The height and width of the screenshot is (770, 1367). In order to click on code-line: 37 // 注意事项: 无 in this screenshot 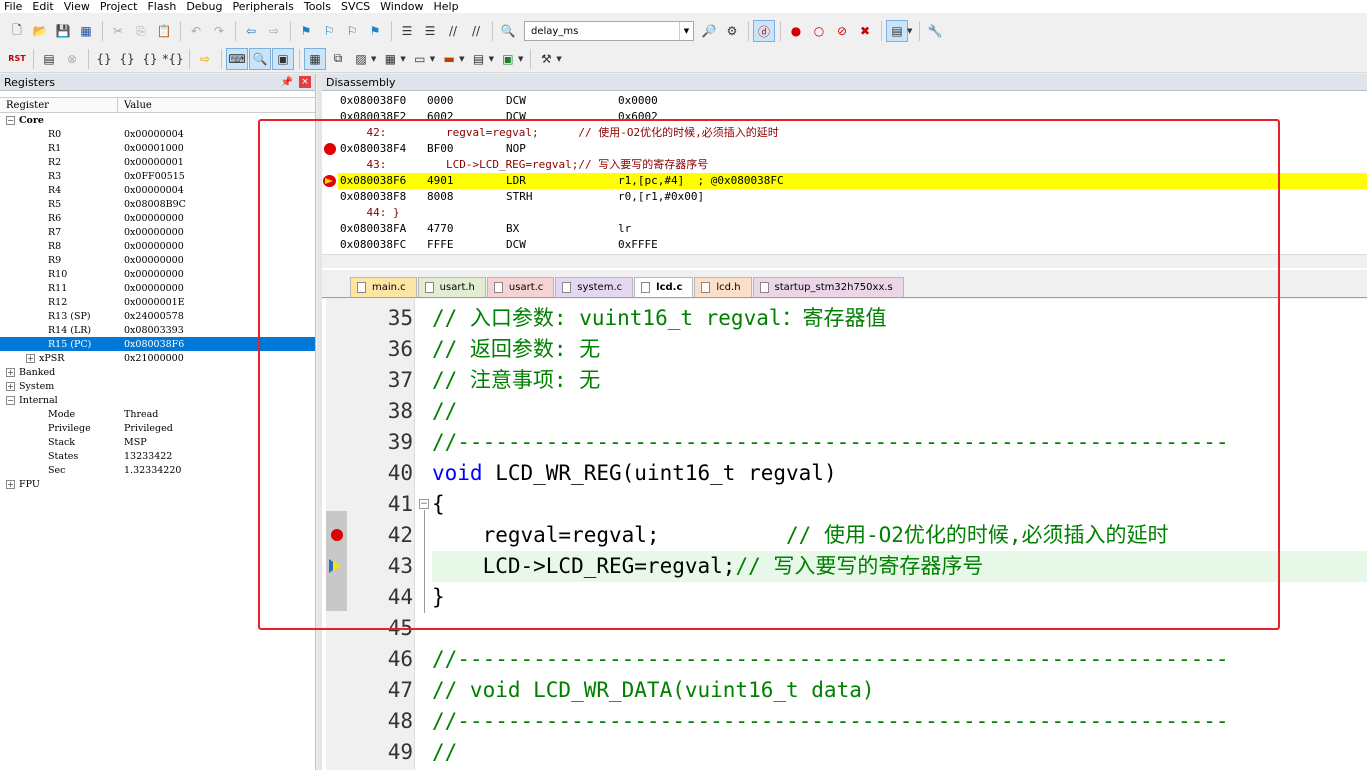, I will do `click(844, 380)`.